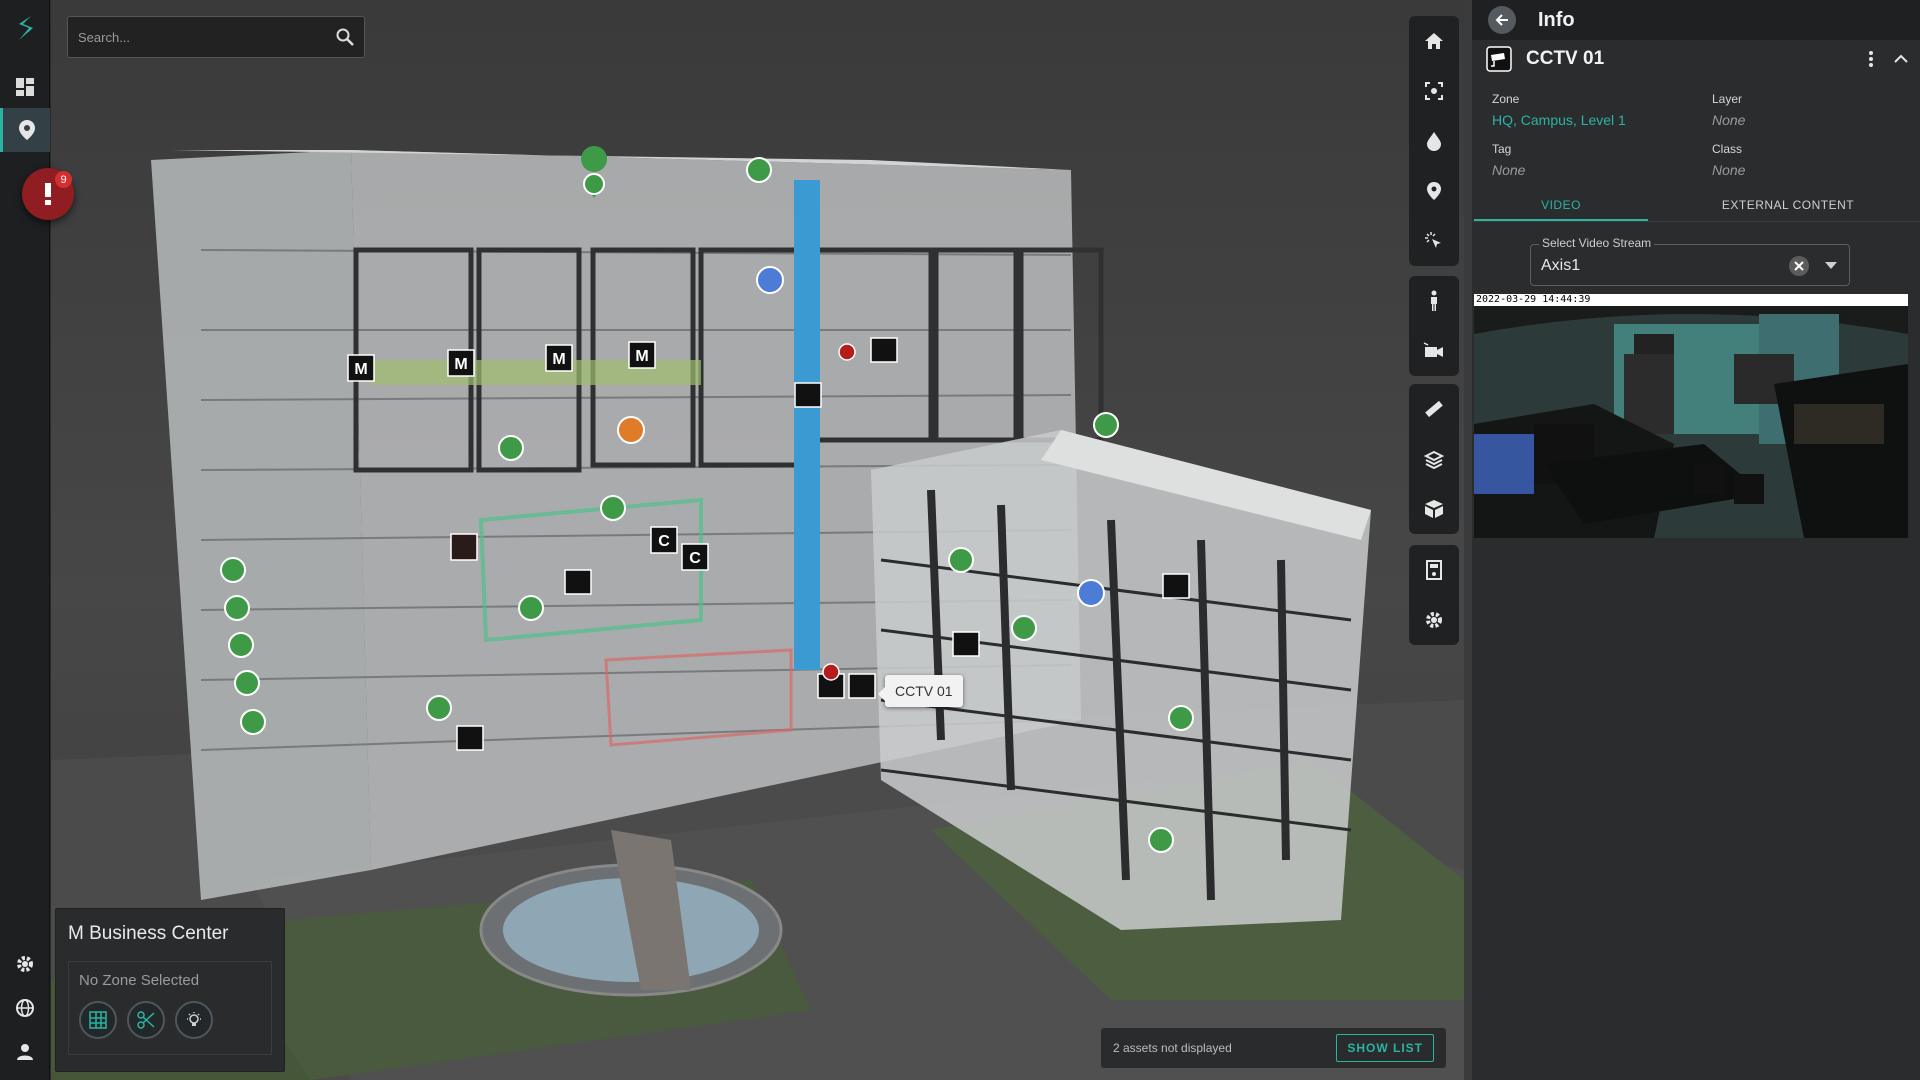  I want to click on click-select-icon, so click(1434, 241).